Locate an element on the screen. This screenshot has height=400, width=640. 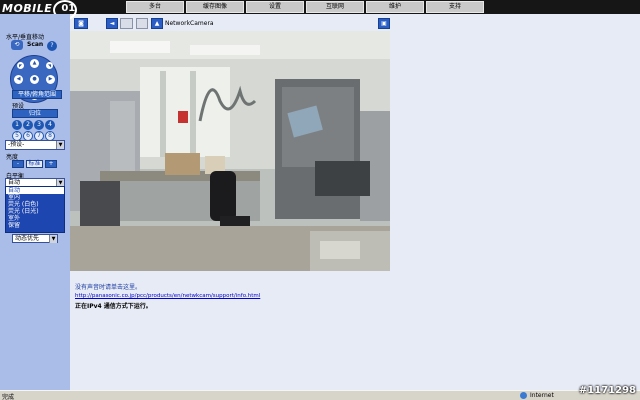
upload-arrow-icon: ▲ is located at coordinates (157, 23).